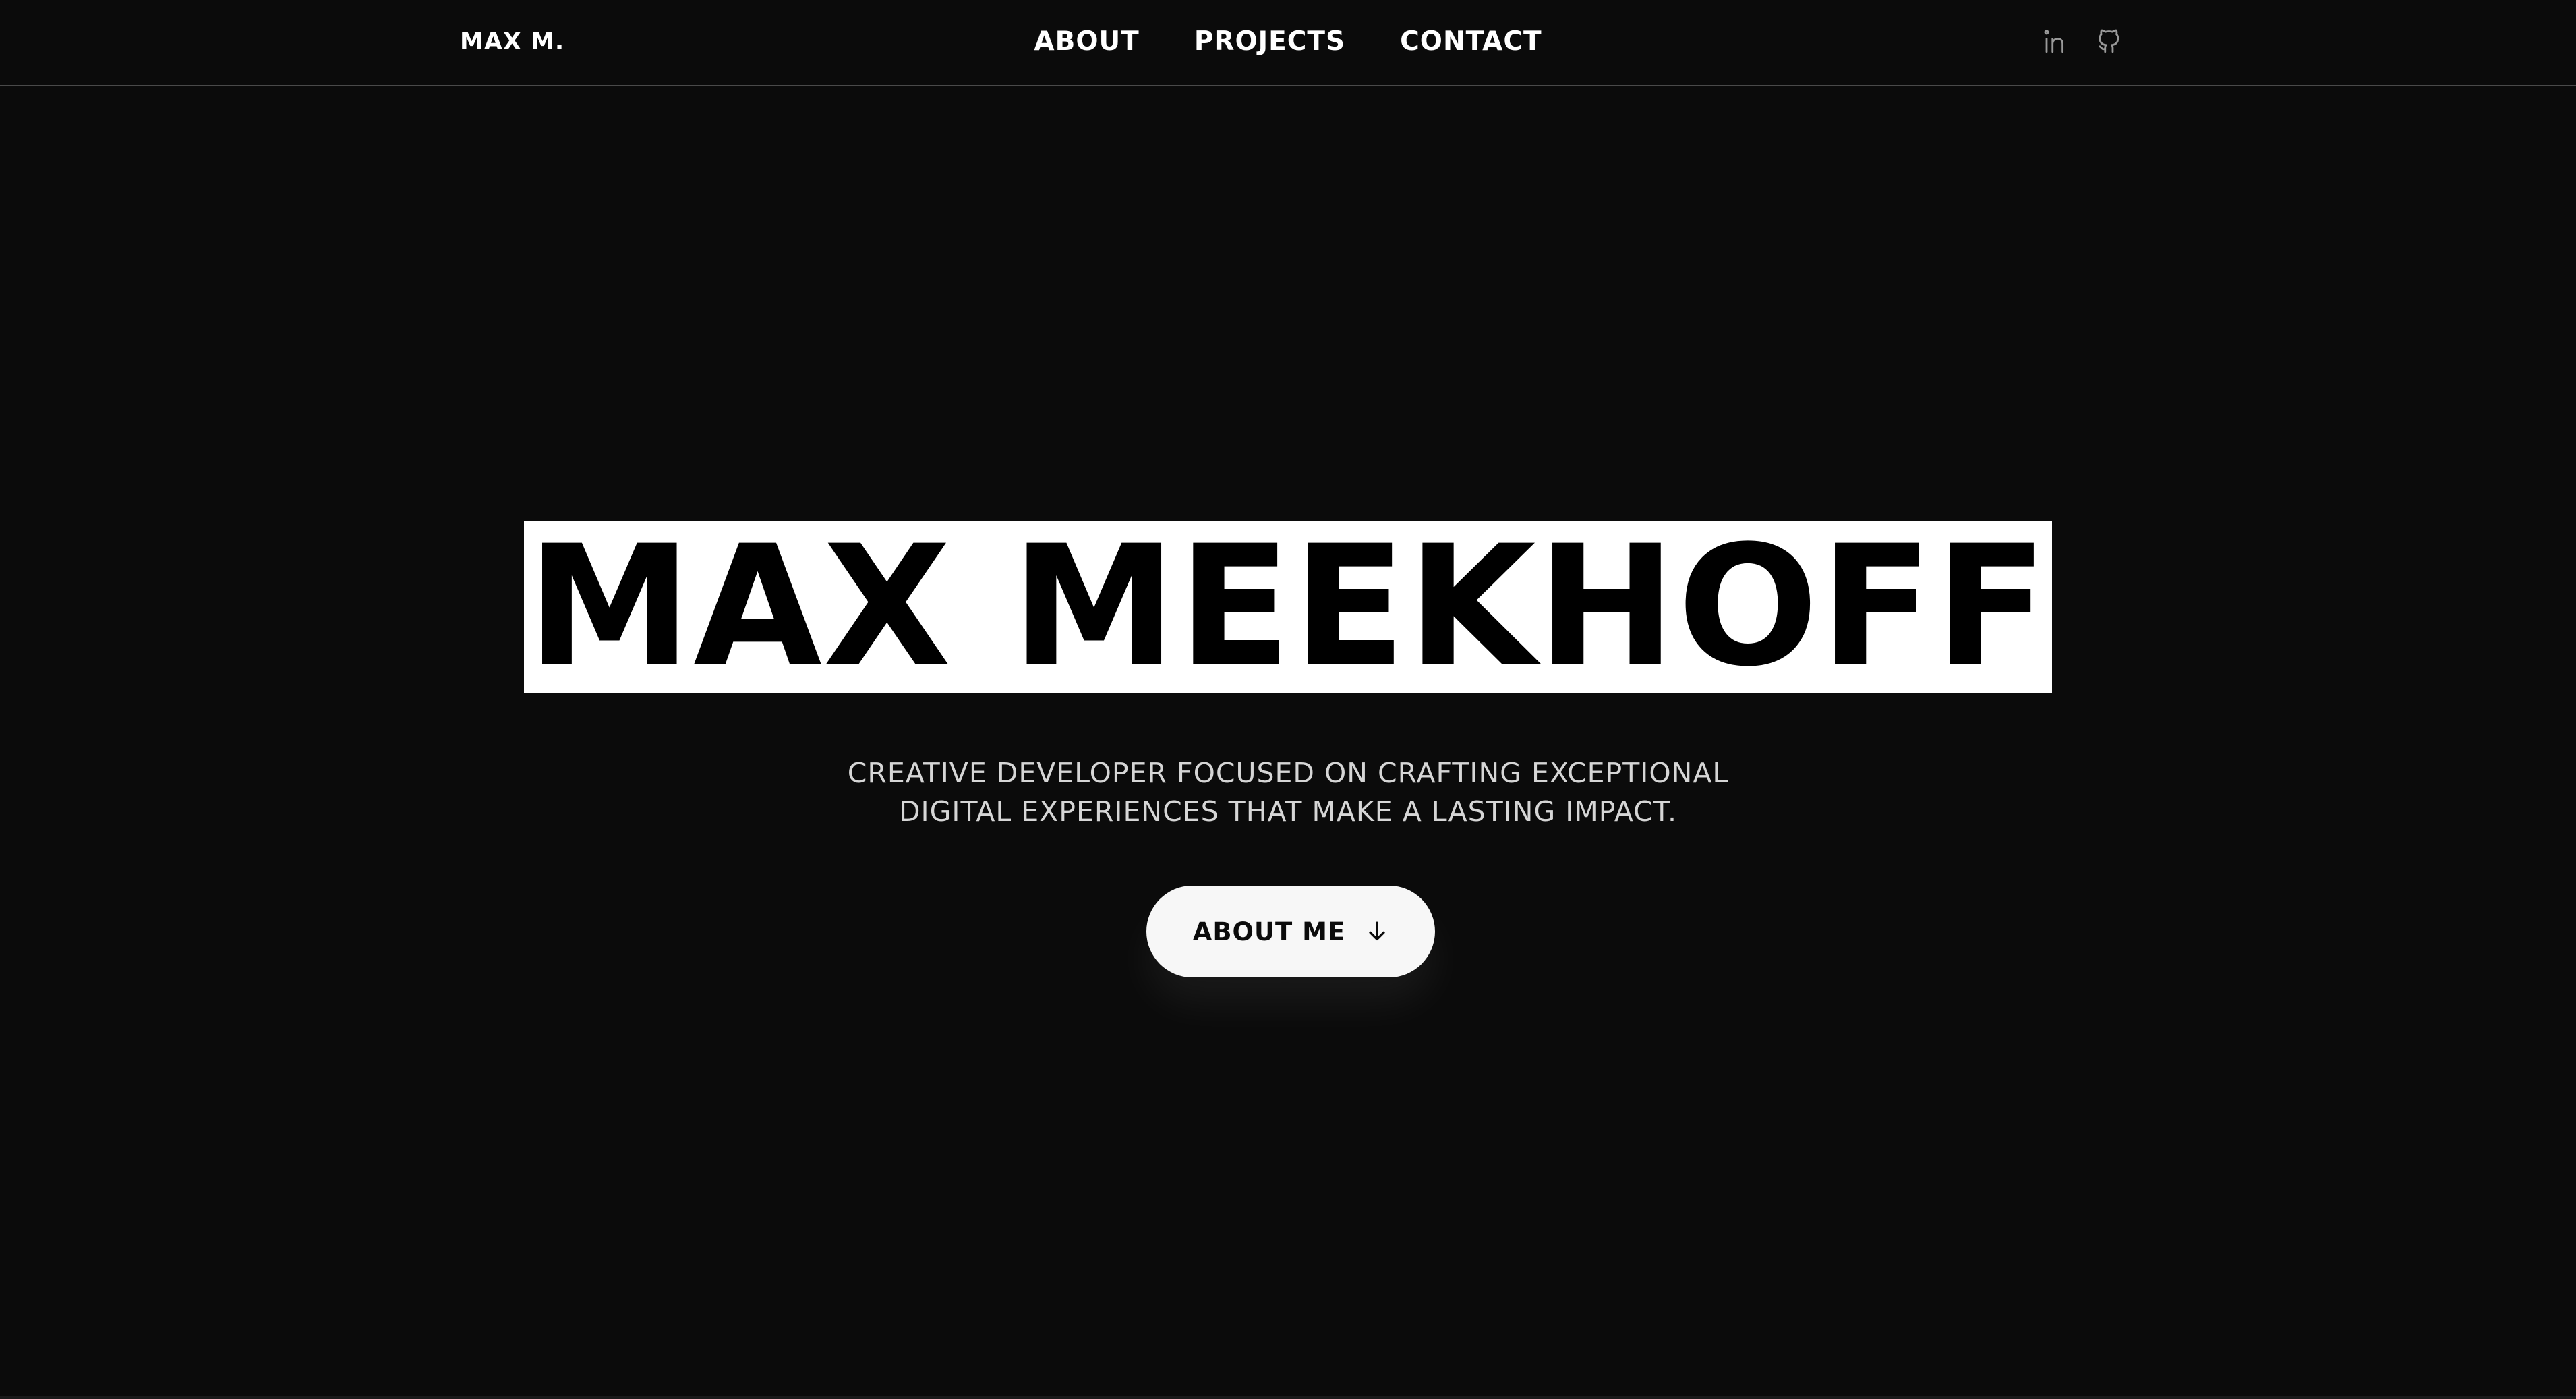 The height and width of the screenshot is (1399, 2576). Describe the element at coordinates (2082, 41) in the screenshot. I see `social-links` at that location.